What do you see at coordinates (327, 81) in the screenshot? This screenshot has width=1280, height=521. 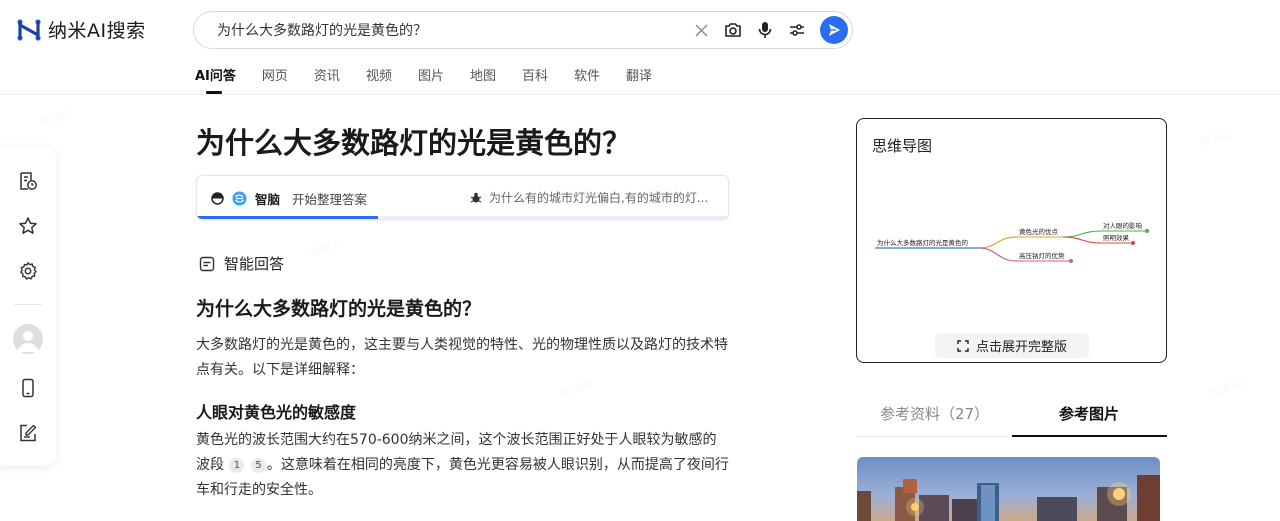 I see `tab-news: 资讯` at bounding box center [327, 81].